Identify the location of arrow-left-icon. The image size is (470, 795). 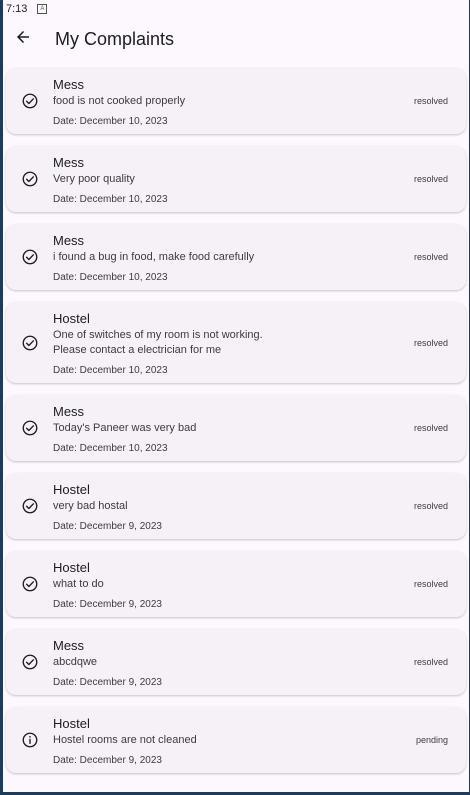
(23, 39).